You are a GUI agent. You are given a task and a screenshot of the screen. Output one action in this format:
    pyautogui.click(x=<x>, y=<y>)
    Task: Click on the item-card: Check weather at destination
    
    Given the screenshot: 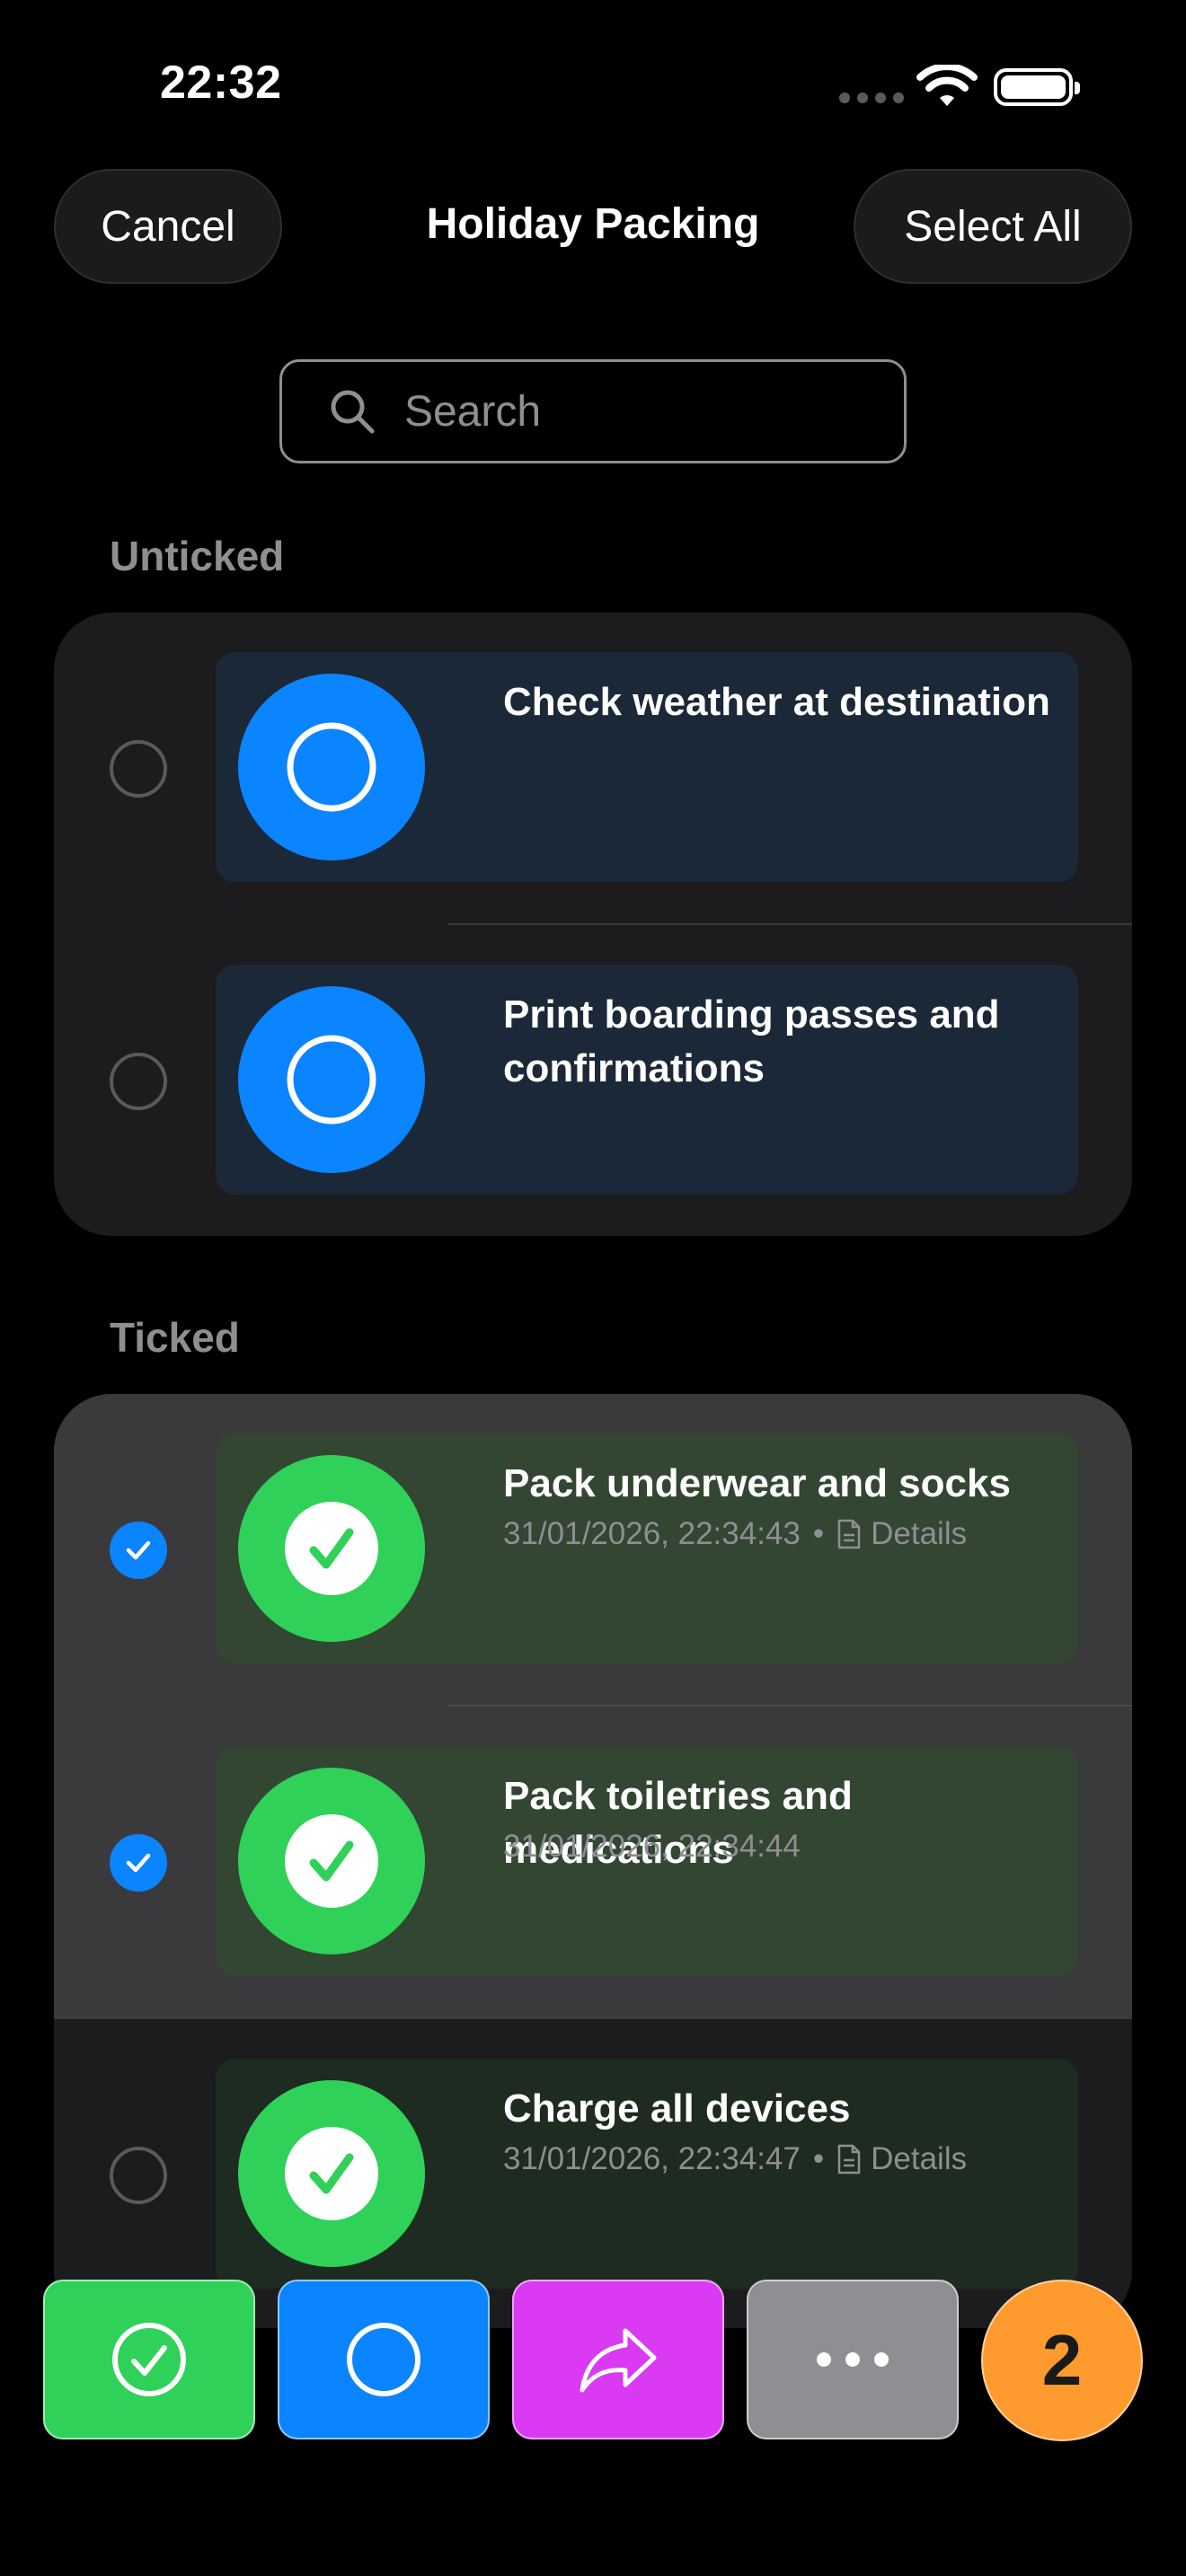 What is the action you would take?
    pyautogui.click(x=647, y=767)
    